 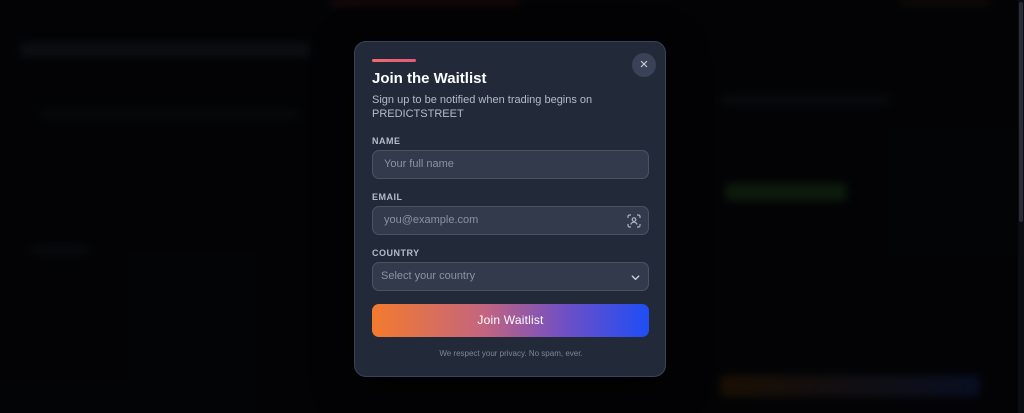 What do you see at coordinates (634, 221) in the screenshot?
I see `contact-card-icon` at bounding box center [634, 221].